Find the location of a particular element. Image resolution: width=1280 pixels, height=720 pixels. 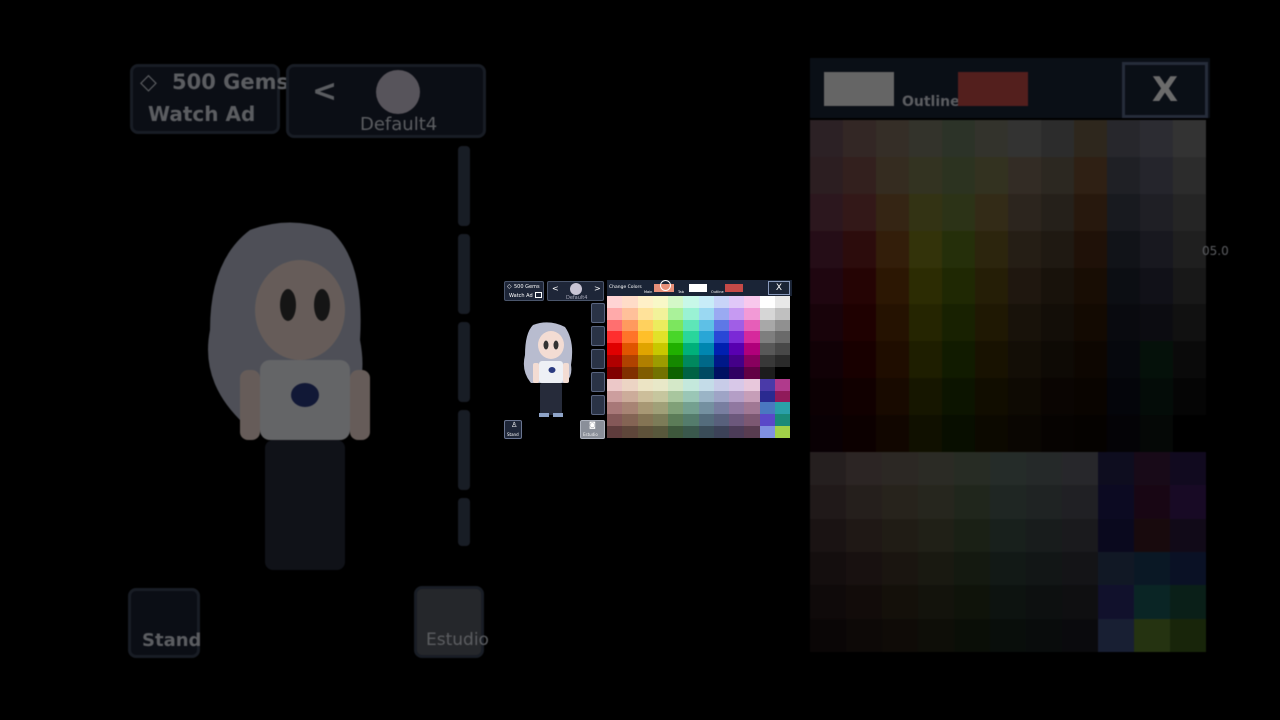

tool-zoom-out-icon is located at coordinates (598, 405).